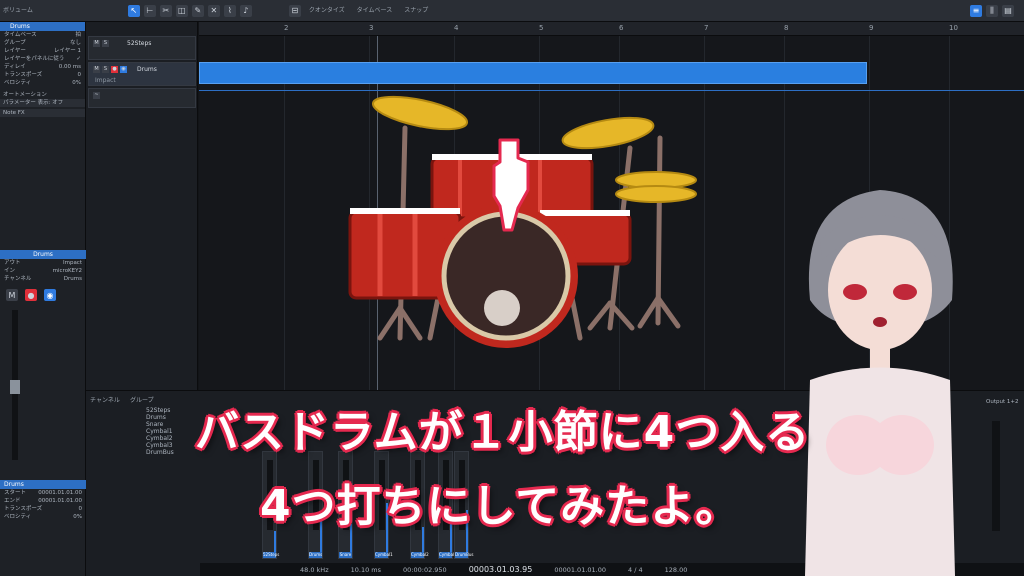 Image resolution: width=1024 pixels, height=576 pixels. What do you see at coordinates (160, 424) in the screenshot?
I see `channel-list-item: Snare` at bounding box center [160, 424].